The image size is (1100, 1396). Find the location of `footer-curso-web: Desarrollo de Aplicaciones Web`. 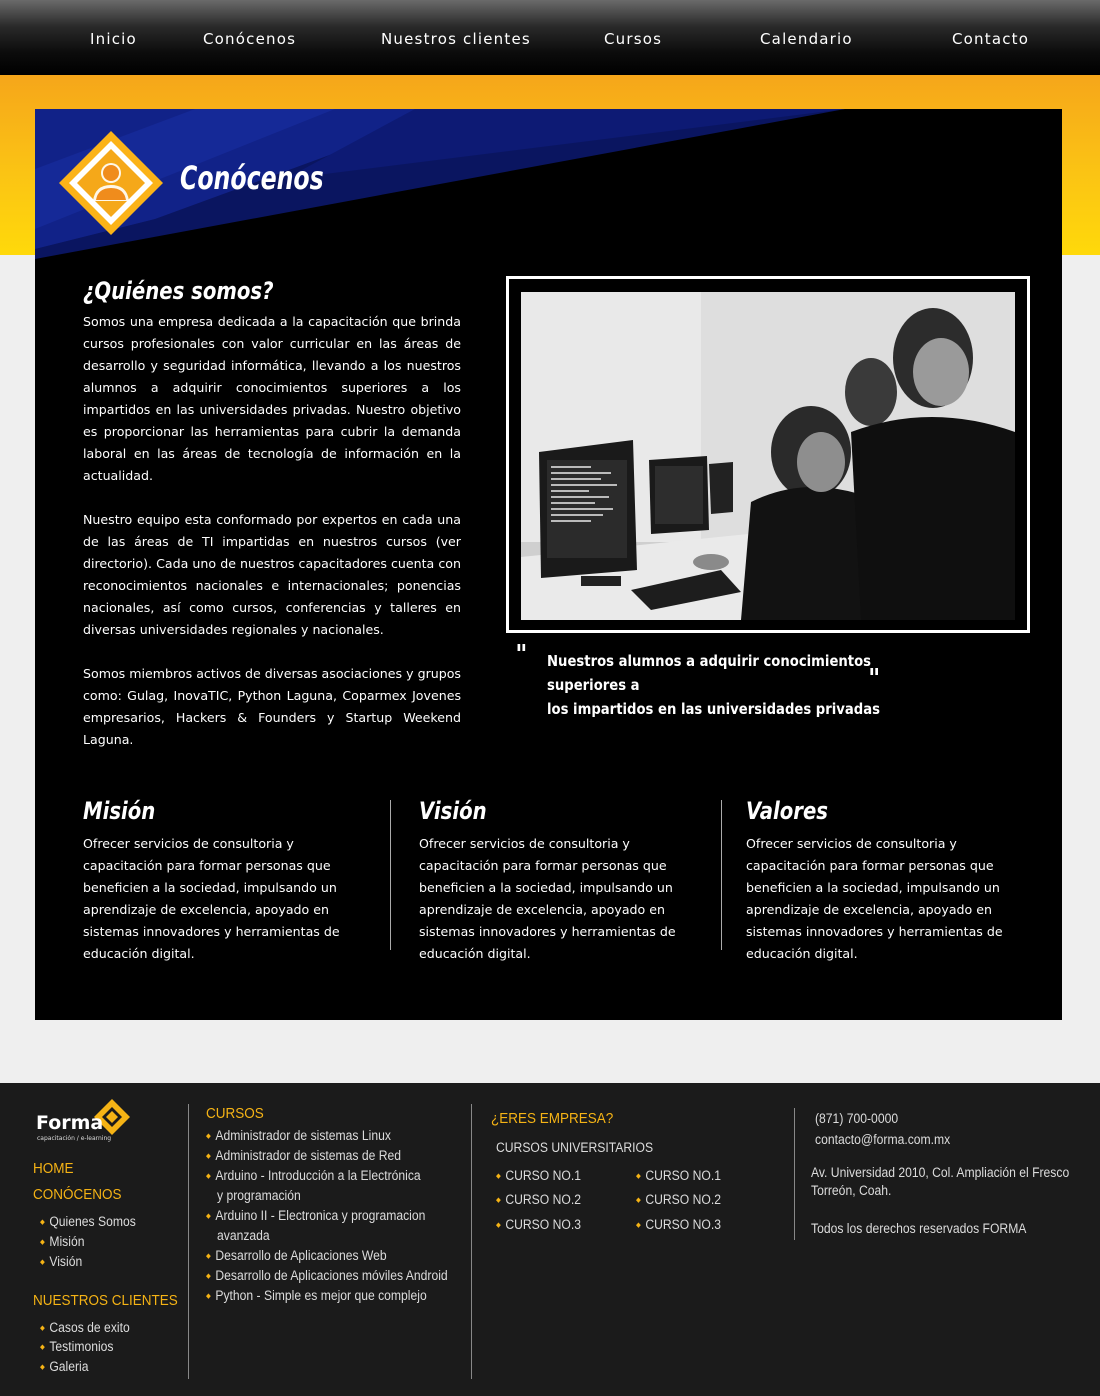

footer-curso-web: Desarrollo de Aplicaciones Web is located at coordinates (296, 1255).